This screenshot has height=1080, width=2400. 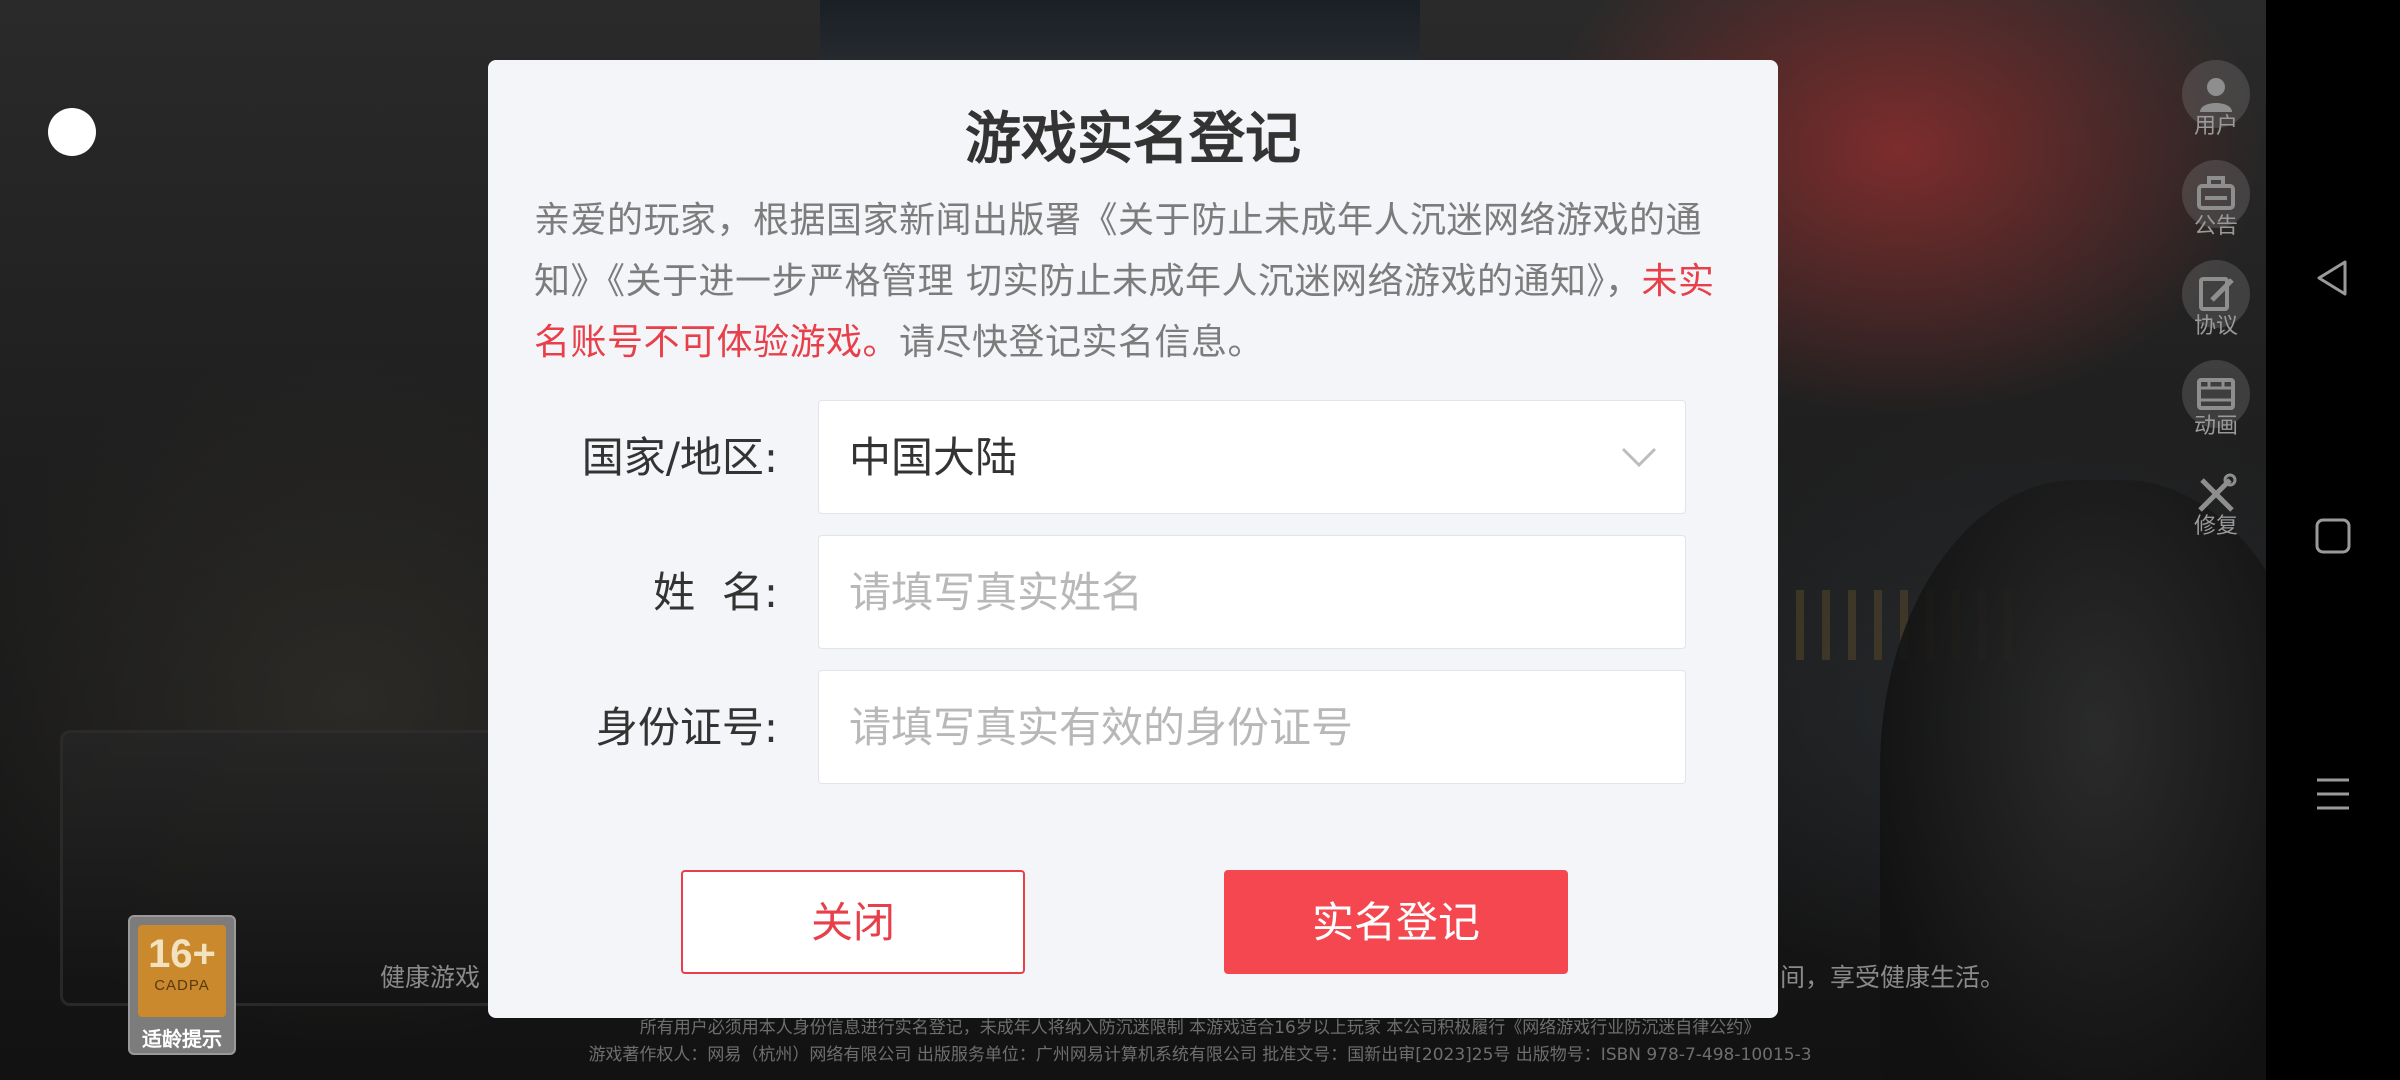 I want to click on close-button: 关闭, so click(x=853, y=922).